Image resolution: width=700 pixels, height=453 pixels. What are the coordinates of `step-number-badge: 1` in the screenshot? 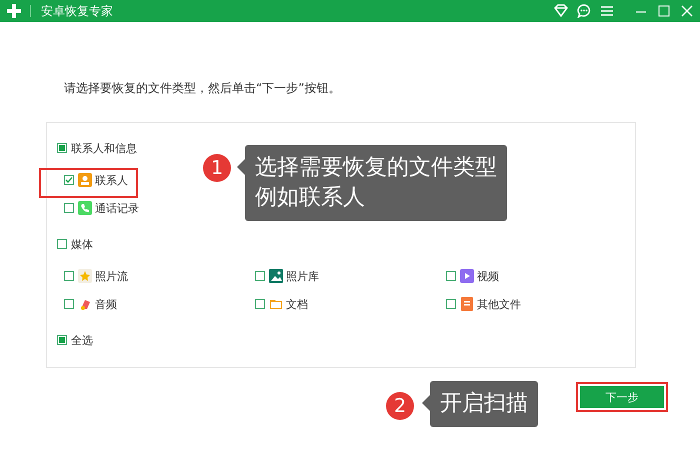 It's located at (217, 168).